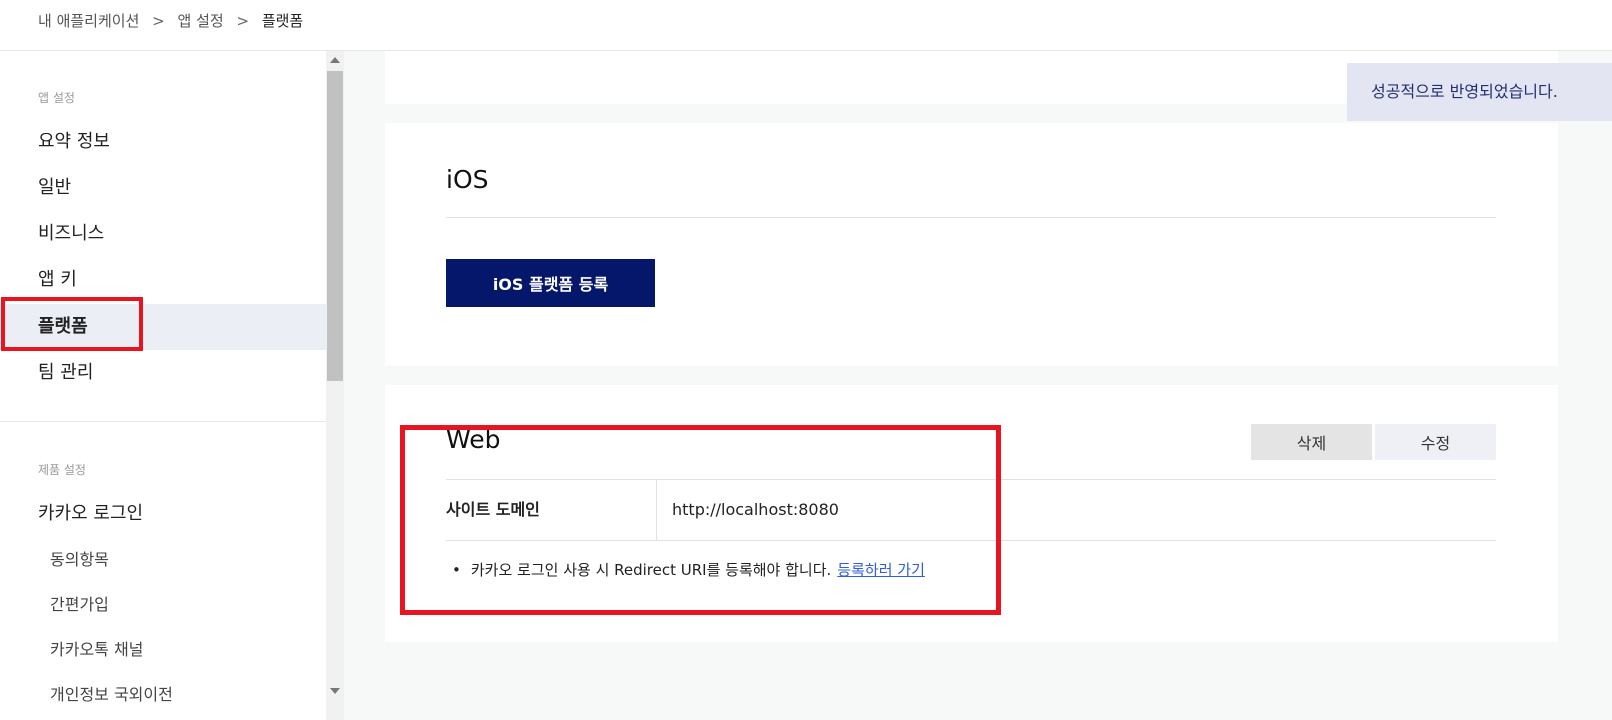  Describe the element at coordinates (163, 142) in the screenshot. I see `sidebar-item-summary: 요약 정보` at that location.